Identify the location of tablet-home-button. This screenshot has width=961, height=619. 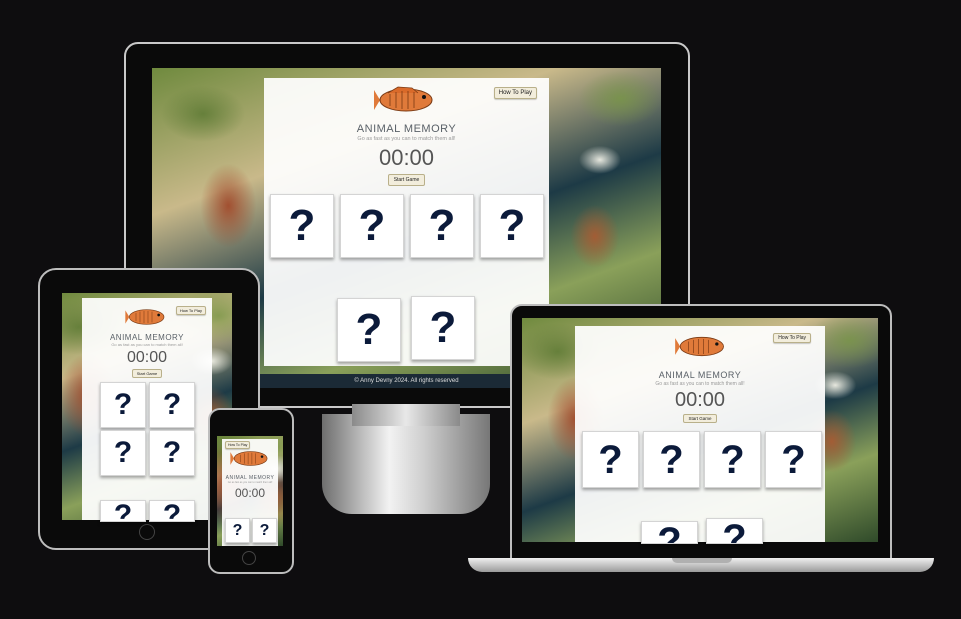
(147, 532).